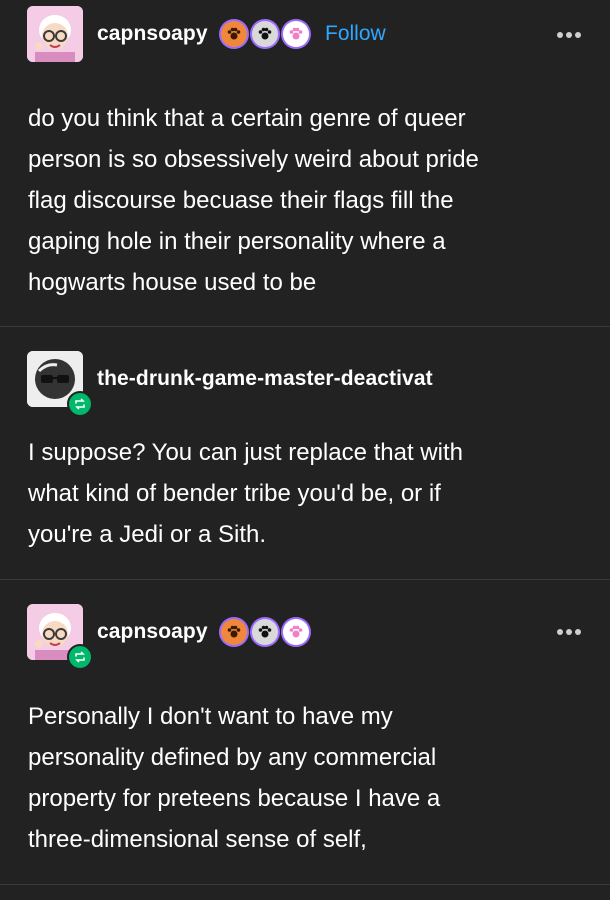 The height and width of the screenshot is (900, 610). I want to click on follow-button: Follow, so click(355, 34).